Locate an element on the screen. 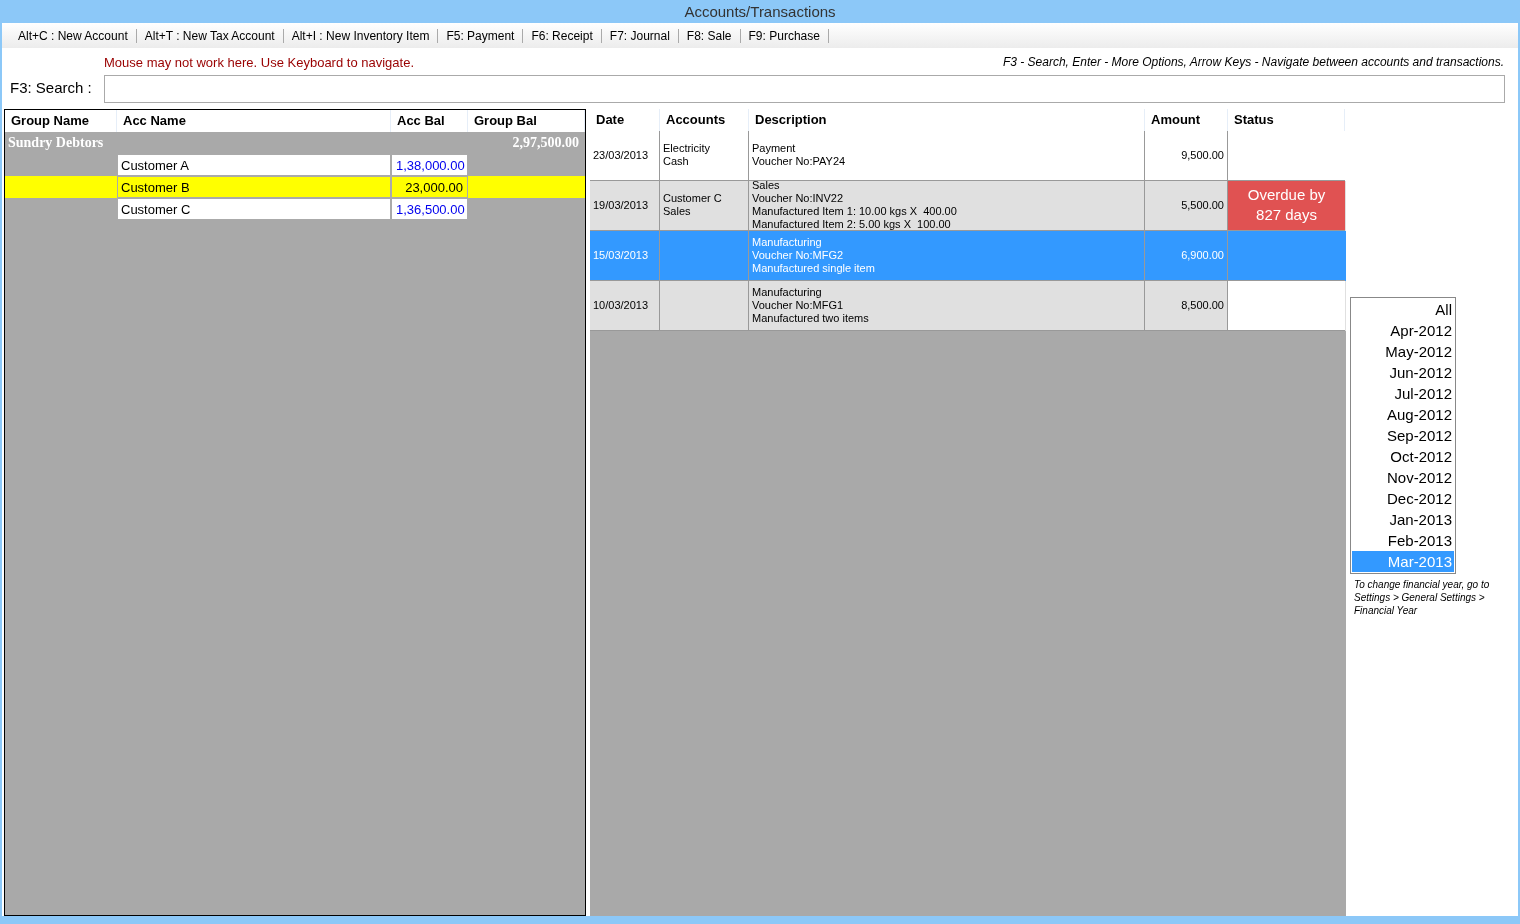 The image size is (1520, 924). column-header: Date is located at coordinates (625, 119).